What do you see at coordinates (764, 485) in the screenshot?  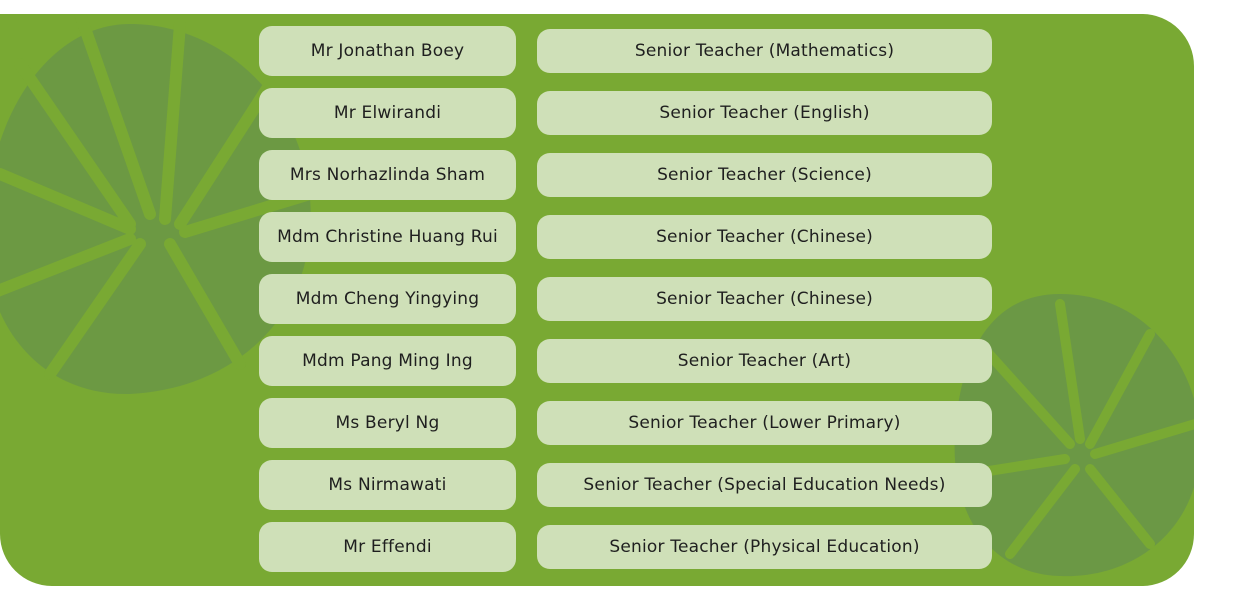 I see `staff-role: Senior Teacher (Special Education Needs)` at bounding box center [764, 485].